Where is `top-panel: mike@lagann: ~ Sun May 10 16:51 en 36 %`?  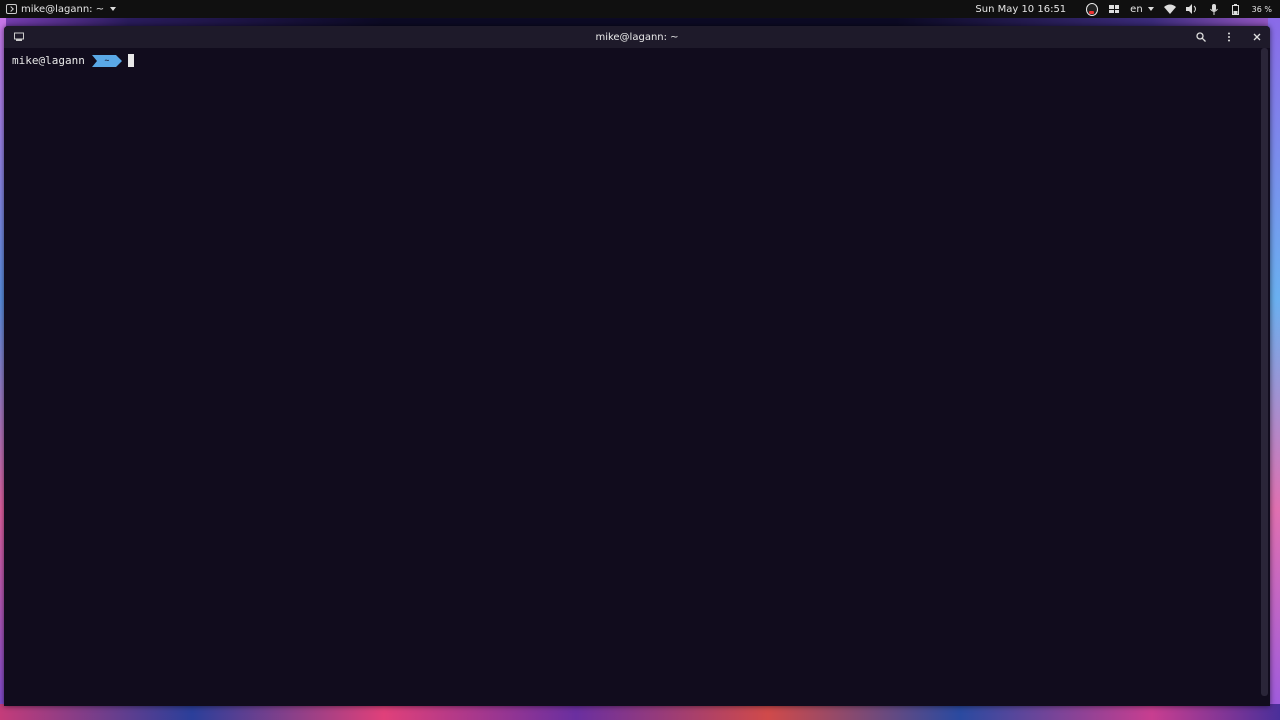 top-panel: mike@lagann: ~ Sun May 10 16:51 en 36 % is located at coordinates (640, 9).